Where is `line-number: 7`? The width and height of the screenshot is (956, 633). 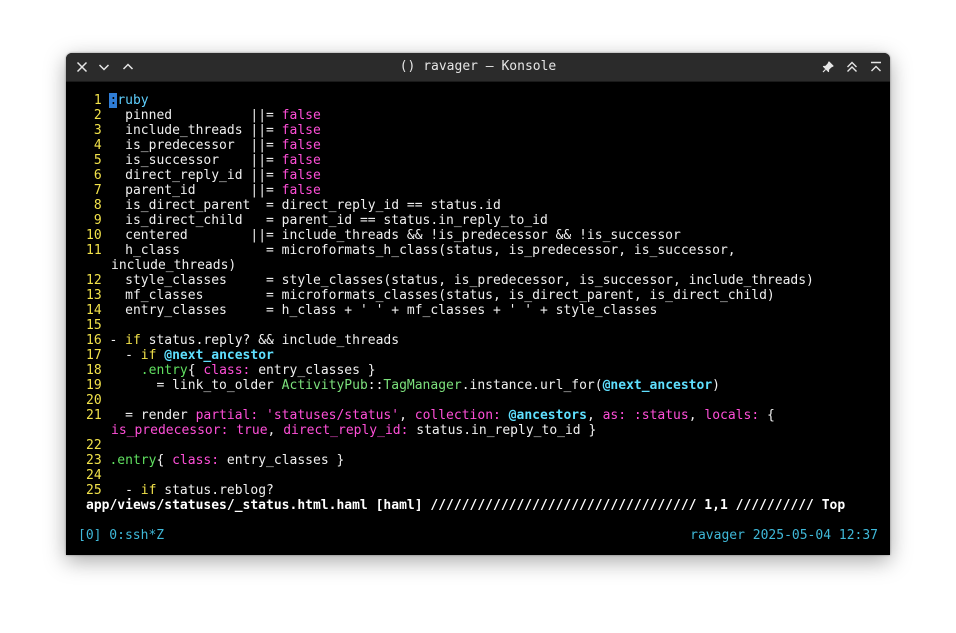
line-number: 7 is located at coordinates (98, 190).